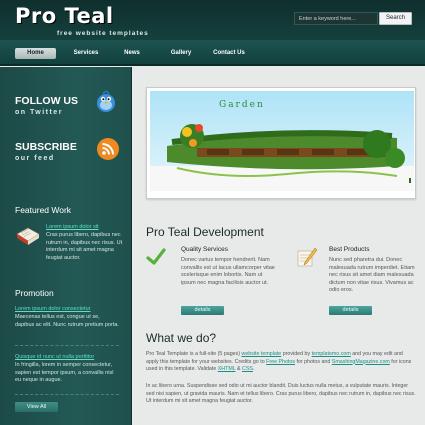 The height and width of the screenshot is (425, 425). Describe the element at coordinates (296, 354) in the screenshot. I see `intro-text: provided by` at that location.